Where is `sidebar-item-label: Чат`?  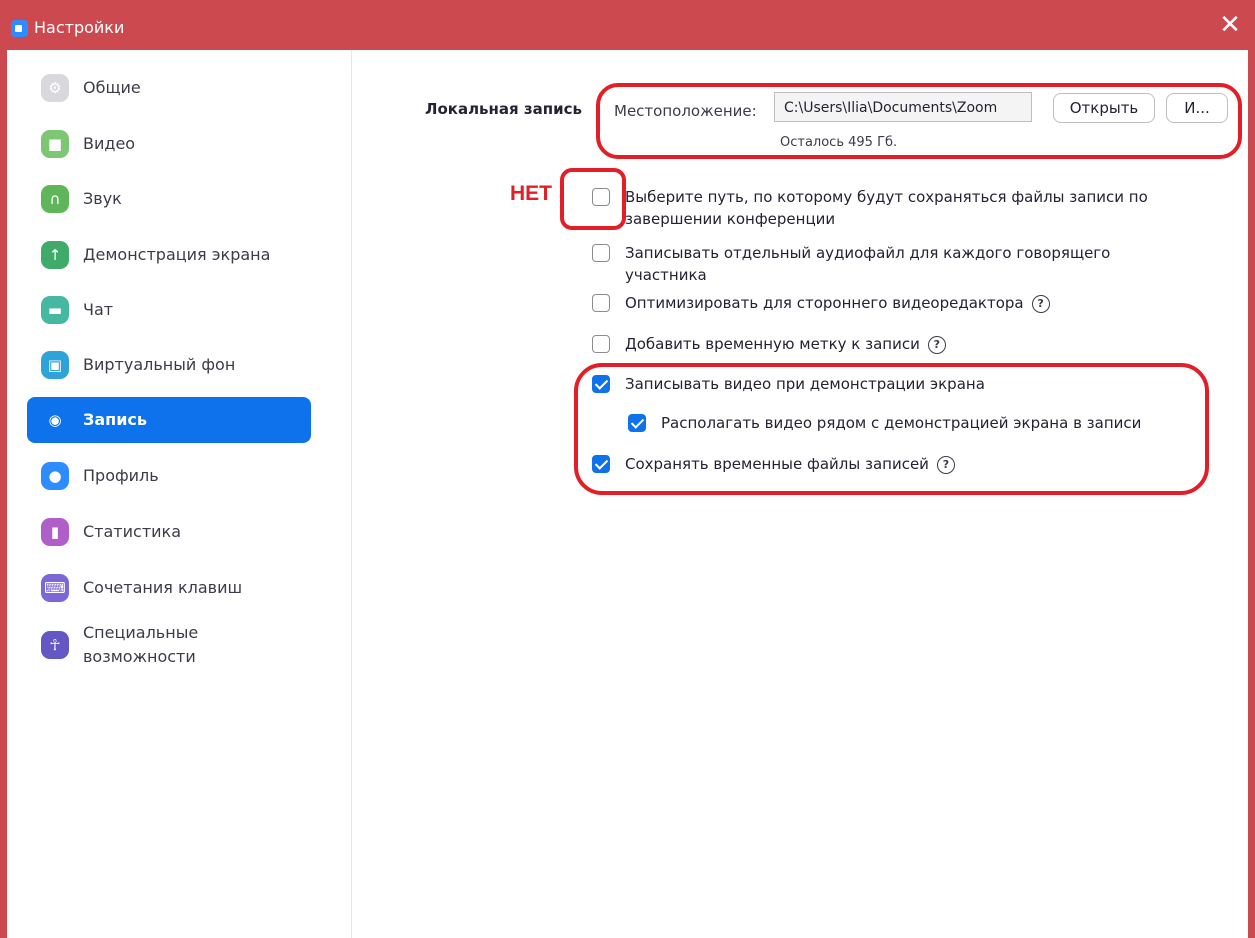 sidebar-item-label: Чат is located at coordinates (98, 309).